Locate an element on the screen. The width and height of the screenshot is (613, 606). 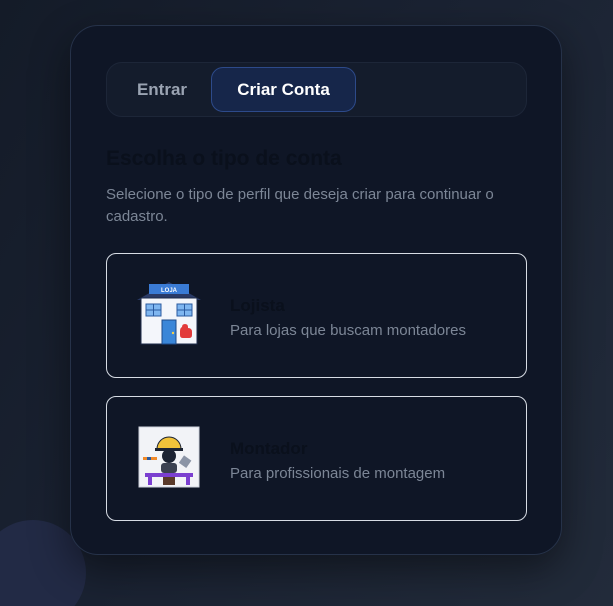
auth-tabs: Entrar Criar Conta is located at coordinates (316, 89).